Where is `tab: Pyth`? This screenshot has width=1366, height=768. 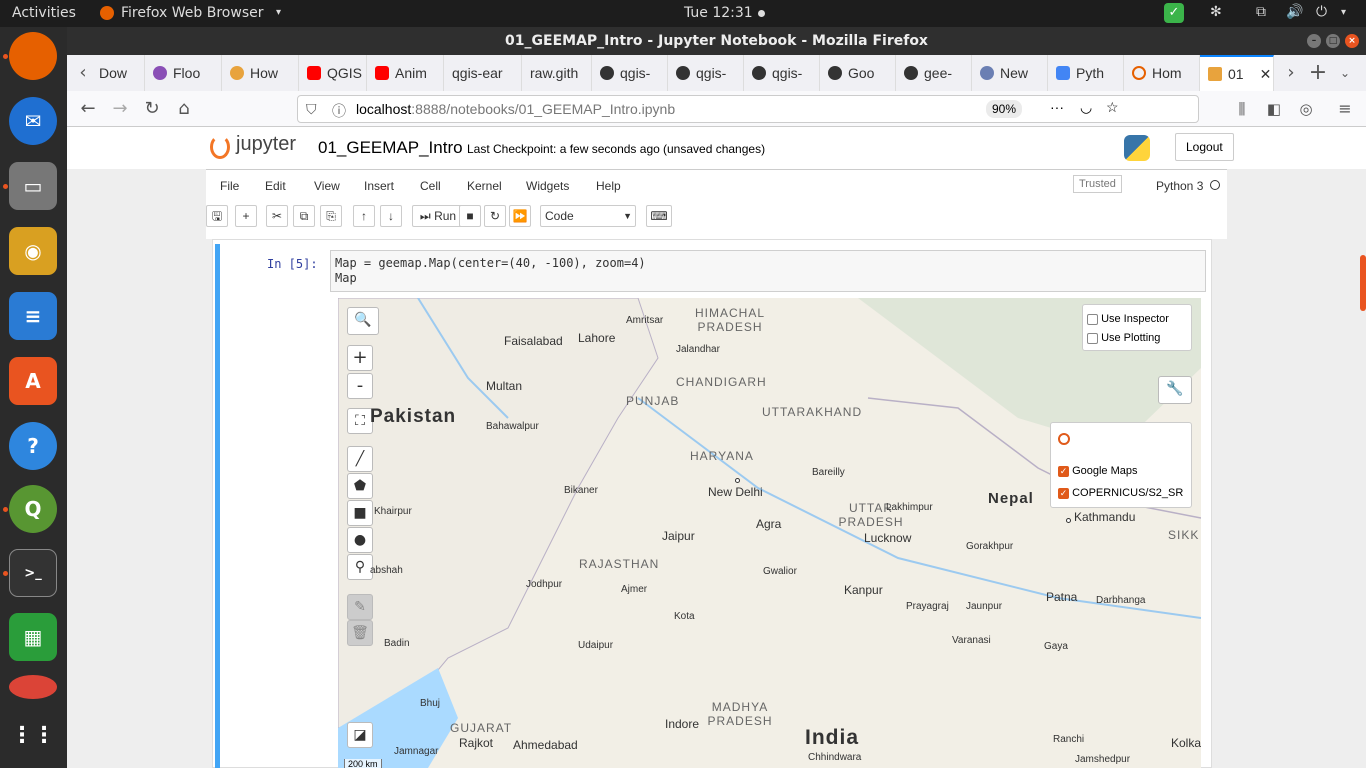
tab: Pyth is located at coordinates (1086, 73).